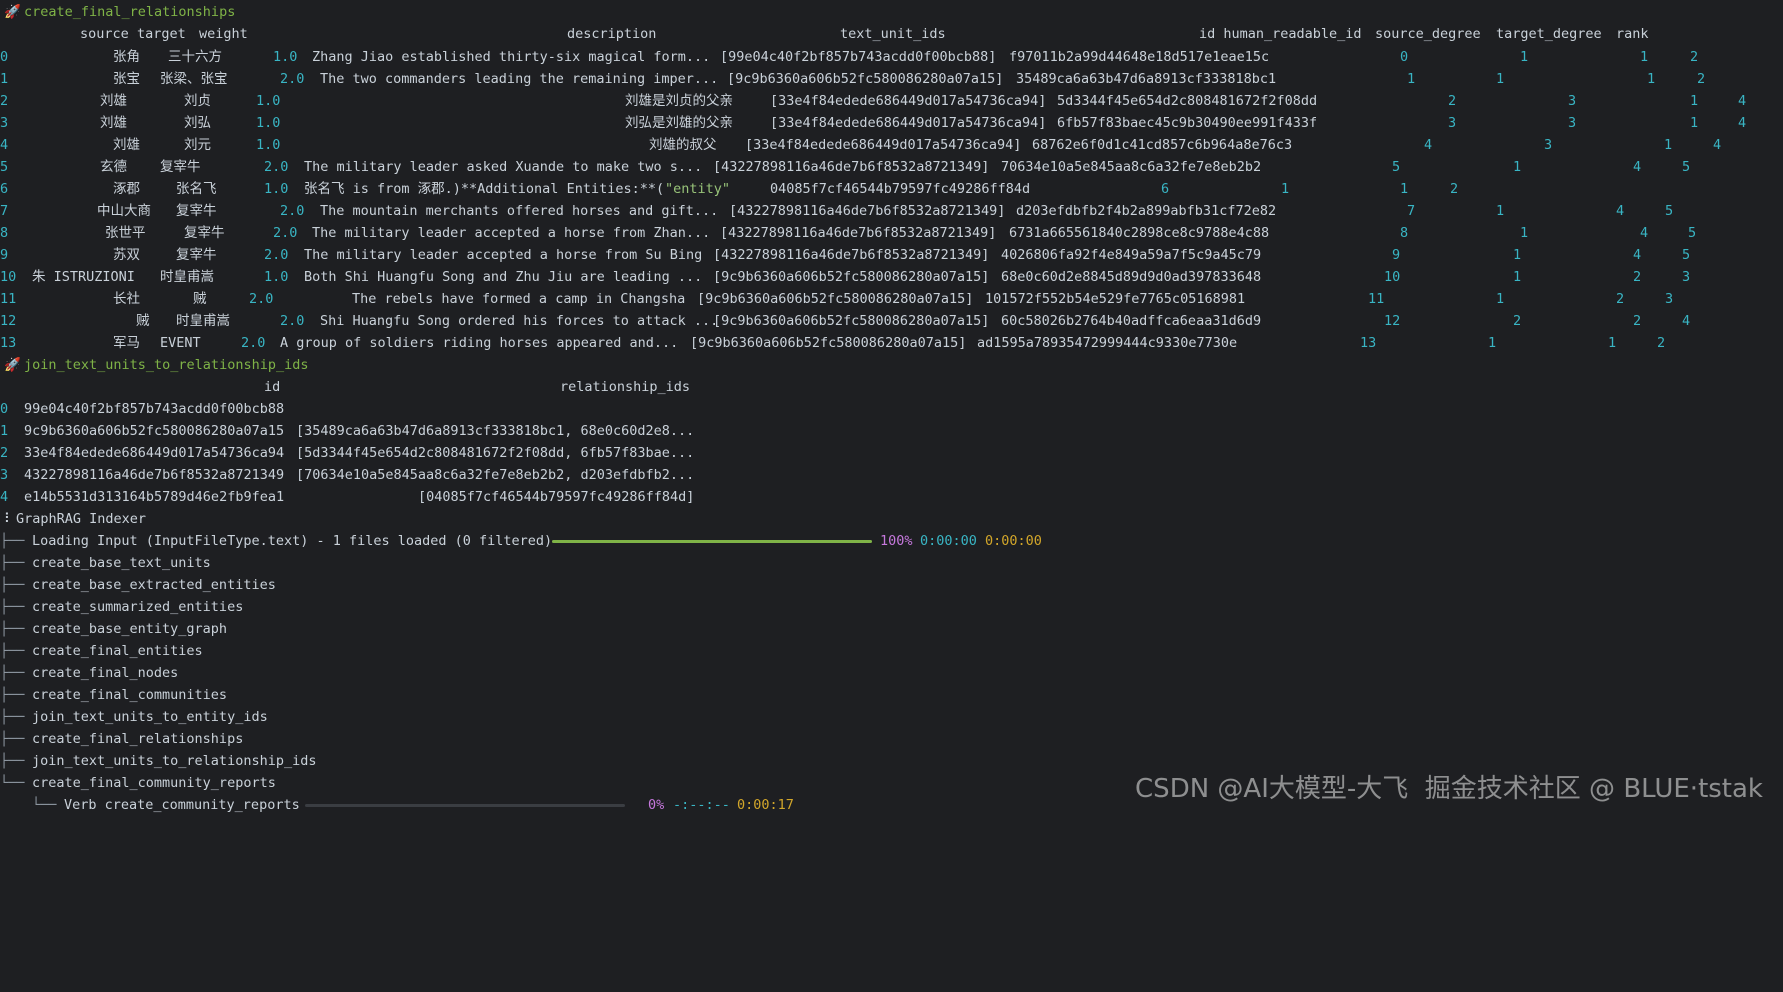  Describe the element at coordinates (126, 343) in the screenshot. I see `cell-source: 军马` at that location.